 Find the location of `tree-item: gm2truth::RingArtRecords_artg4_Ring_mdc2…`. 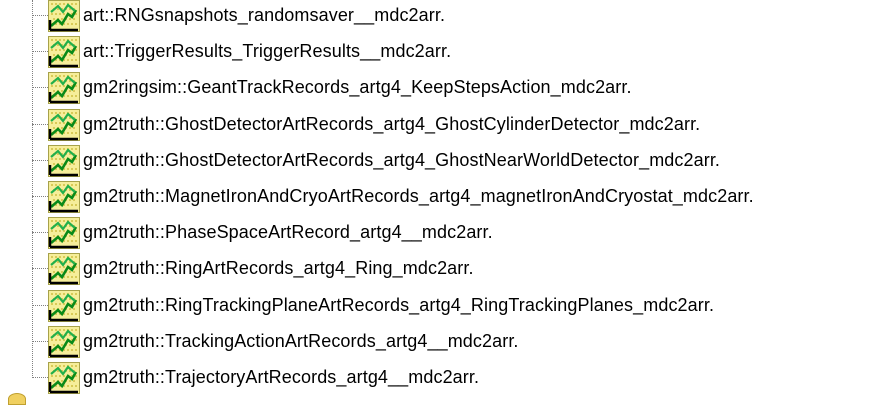

tree-item: gm2truth::RingArtRecords_artg4_Ring_mdc2… is located at coordinates (457, 269).